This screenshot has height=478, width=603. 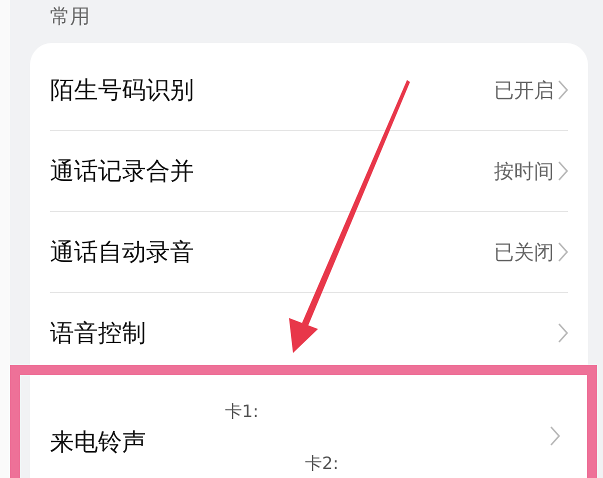 I want to click on setting-value: 已开启, so click(x=524, y=90).